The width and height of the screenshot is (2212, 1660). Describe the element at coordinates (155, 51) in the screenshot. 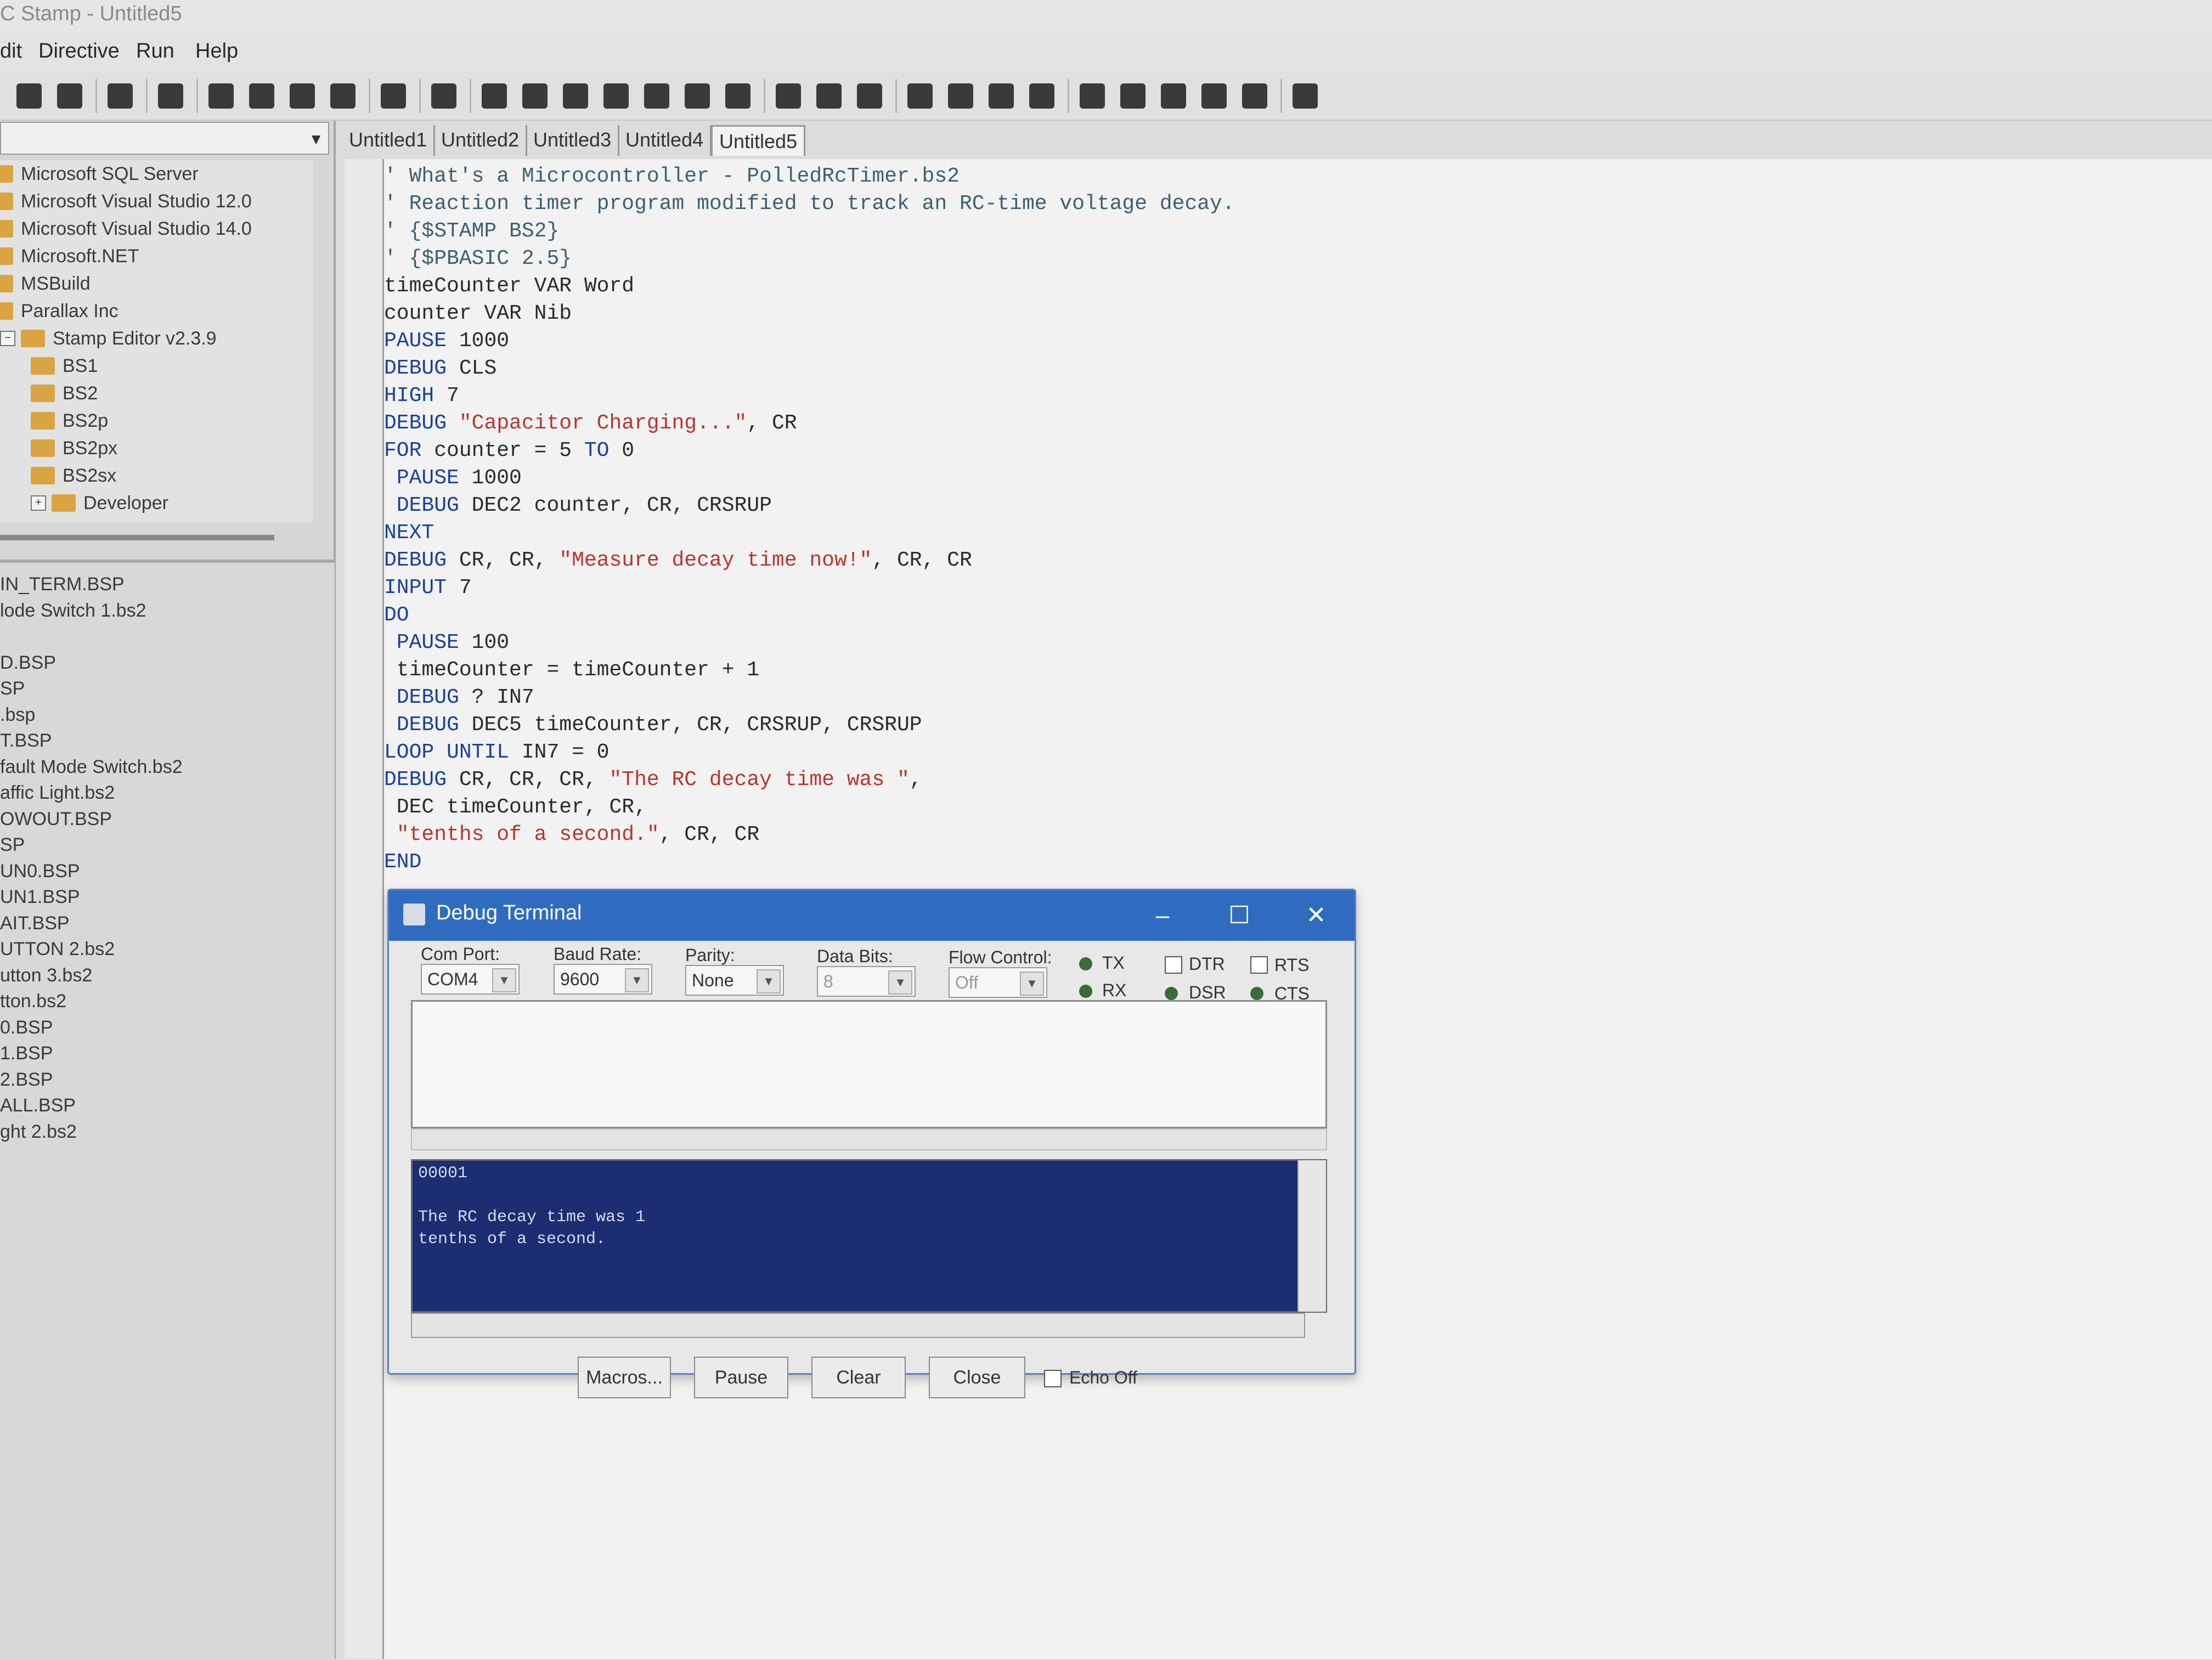

I see `menu-run: Run` at that location.